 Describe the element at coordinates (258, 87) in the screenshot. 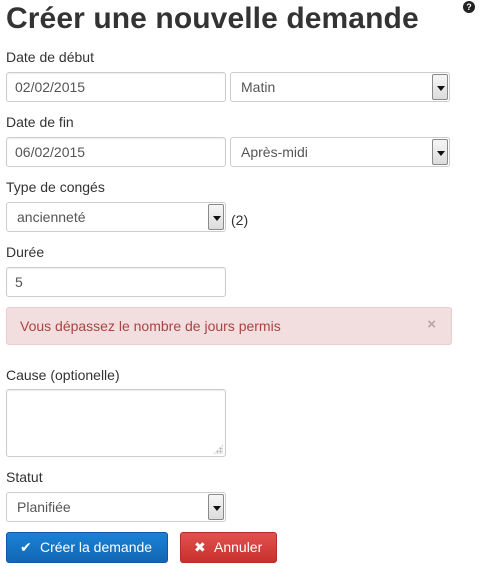

I see `start-half-value: Matin` at that location.